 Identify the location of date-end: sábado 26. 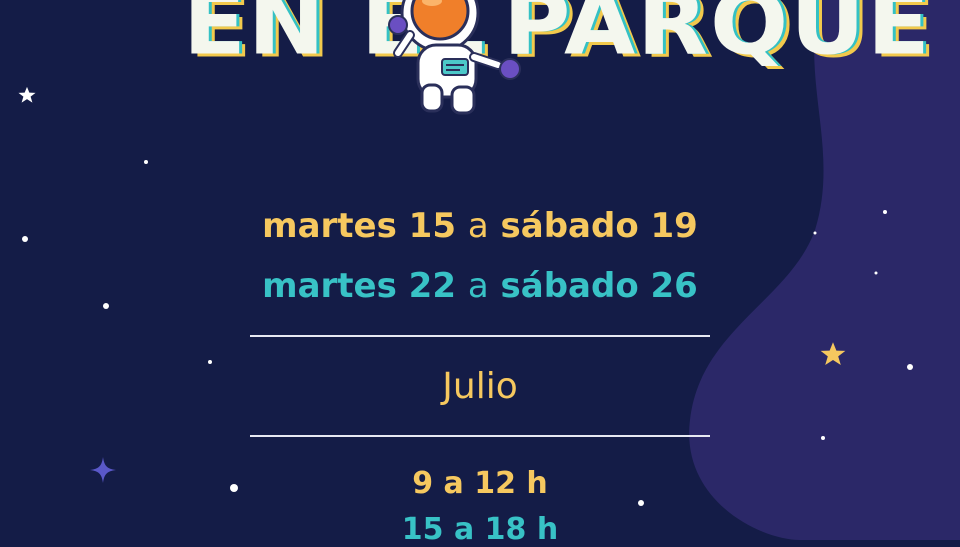
(599, 286).